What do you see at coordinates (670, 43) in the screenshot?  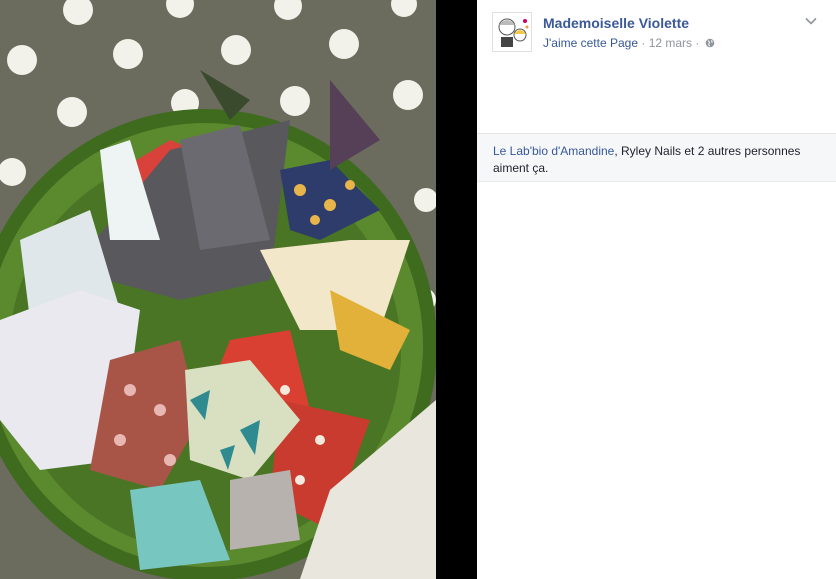 I see `post-date: 12 mars` at bounding box center [670, 43].